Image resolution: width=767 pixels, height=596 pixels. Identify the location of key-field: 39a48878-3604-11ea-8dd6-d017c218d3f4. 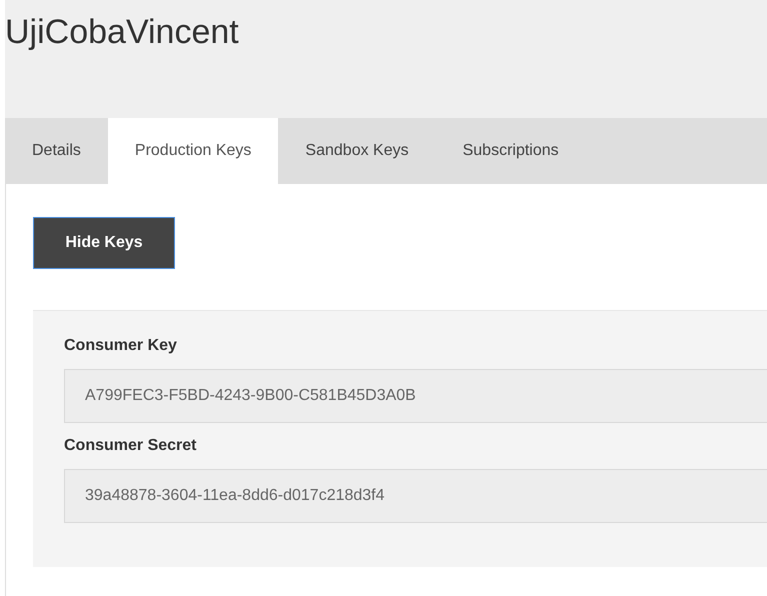
(415, 496).